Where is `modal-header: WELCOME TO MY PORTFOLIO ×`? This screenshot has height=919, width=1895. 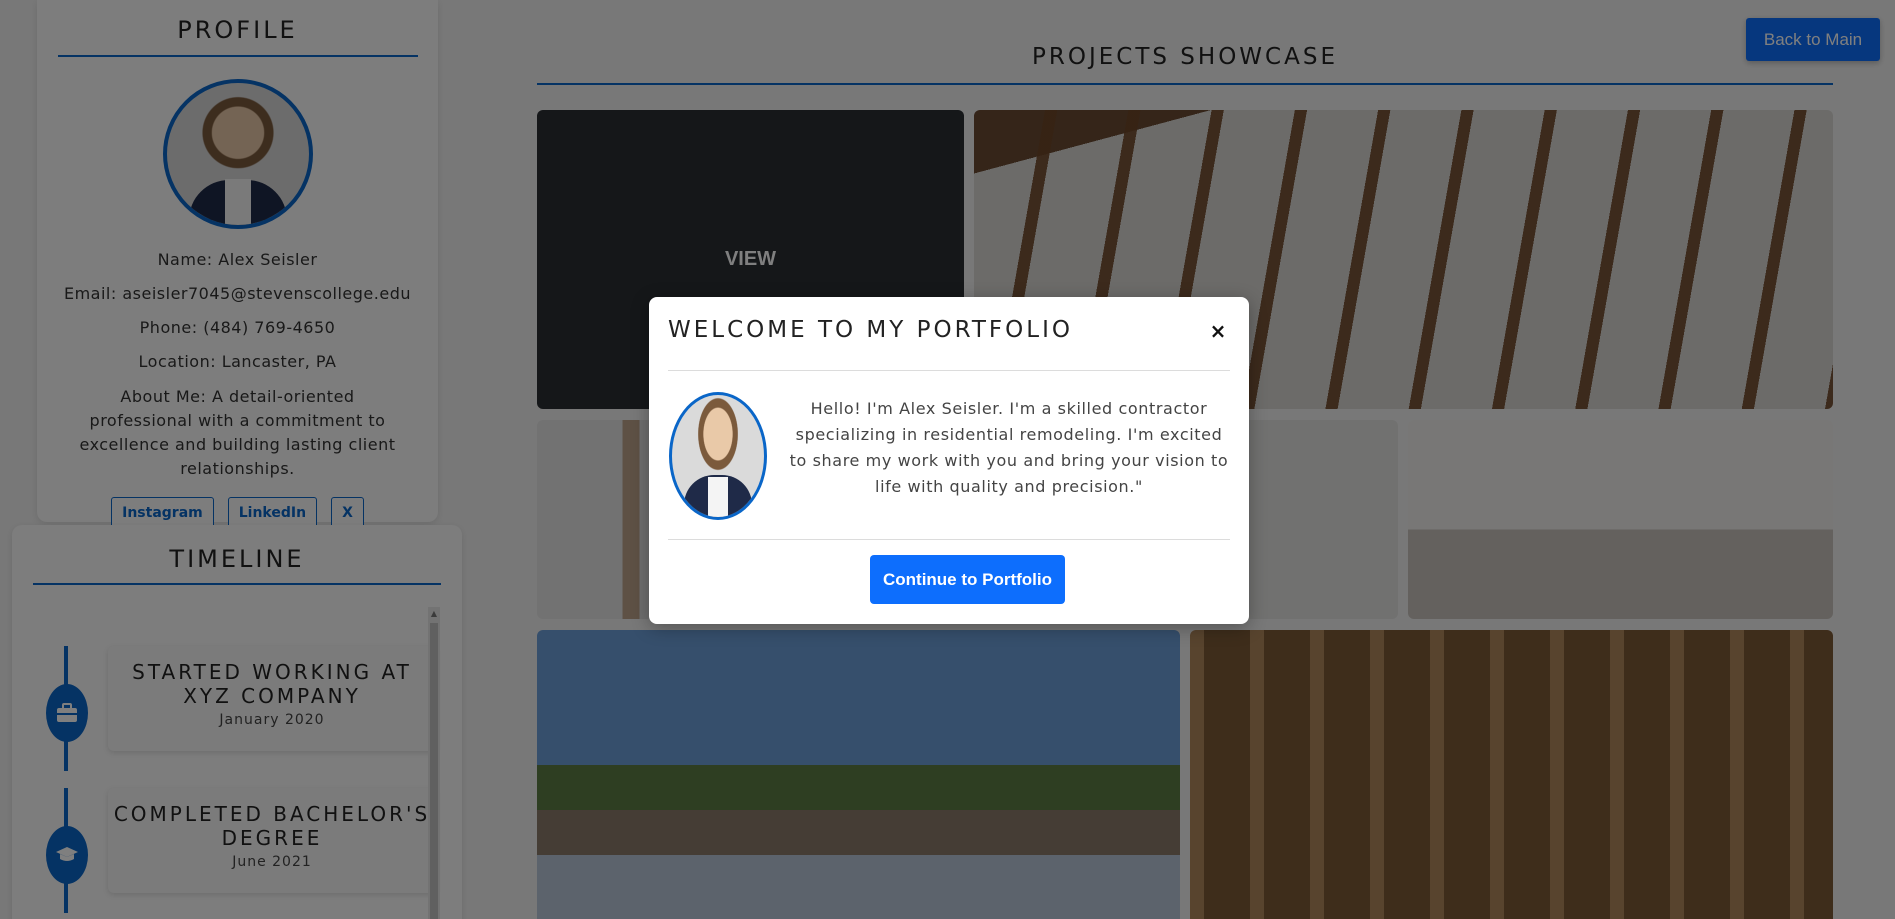 modal-header: WELCOME TO MY PORTFOLIO × is located at coordinates (949, 334).